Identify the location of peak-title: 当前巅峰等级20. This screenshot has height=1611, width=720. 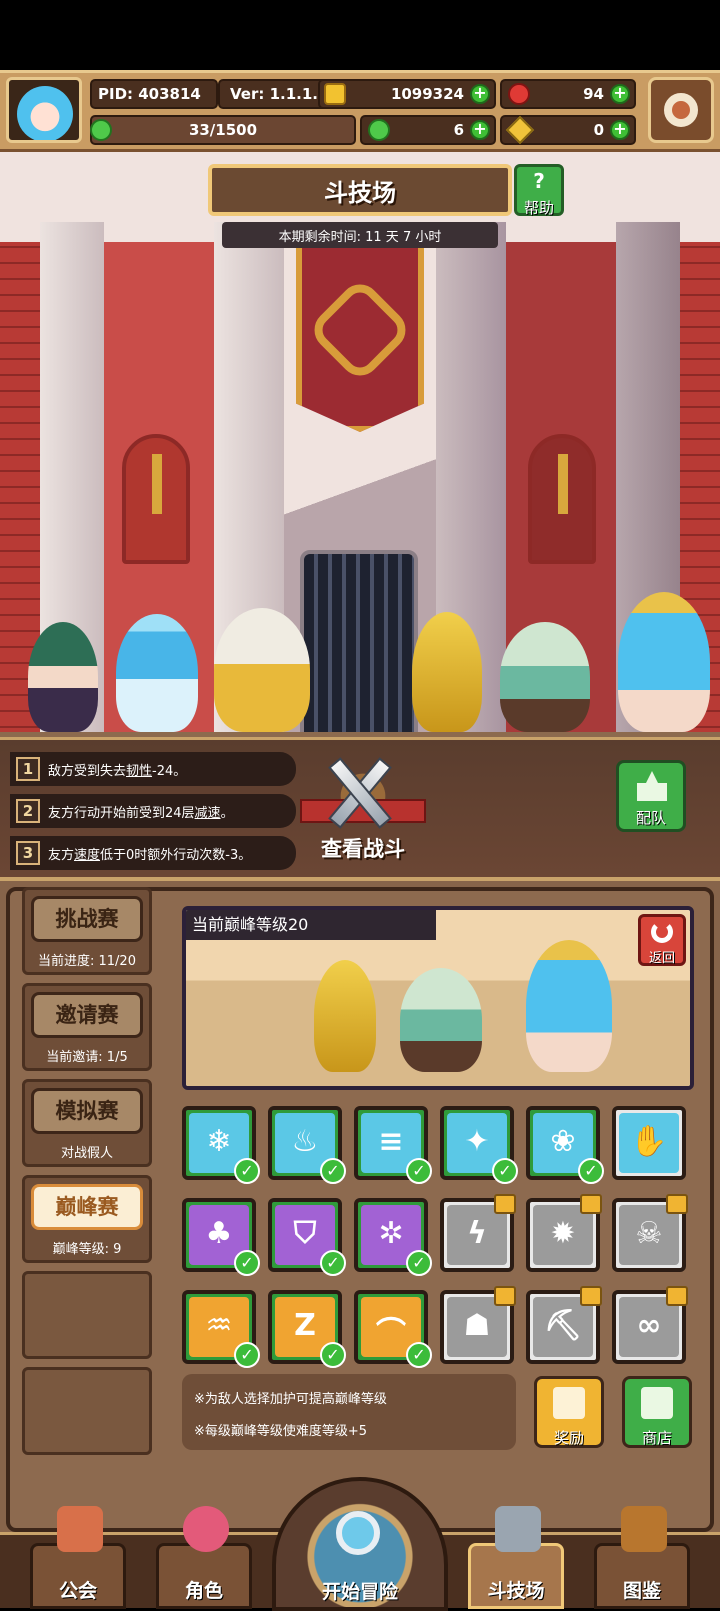
(311, 925).